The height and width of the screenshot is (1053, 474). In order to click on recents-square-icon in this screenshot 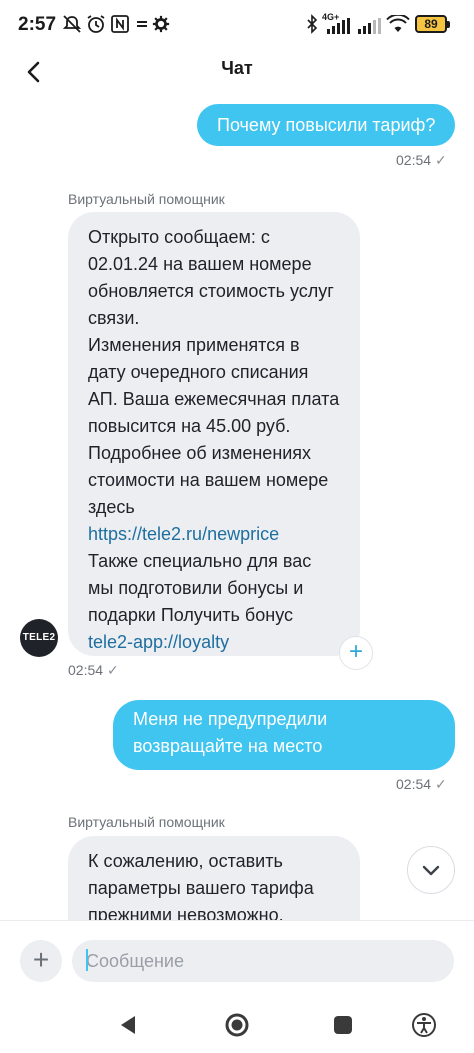, I will do `click(343, 1025)`.